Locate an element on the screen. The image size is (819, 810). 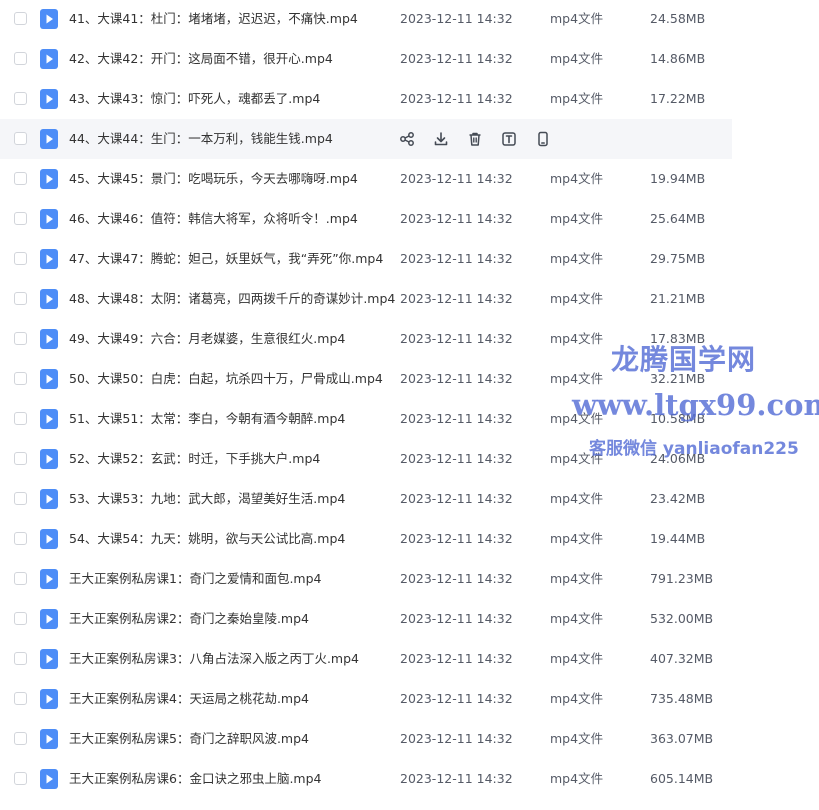
file-size: 791.23MB is located at coordinates (682, 578).